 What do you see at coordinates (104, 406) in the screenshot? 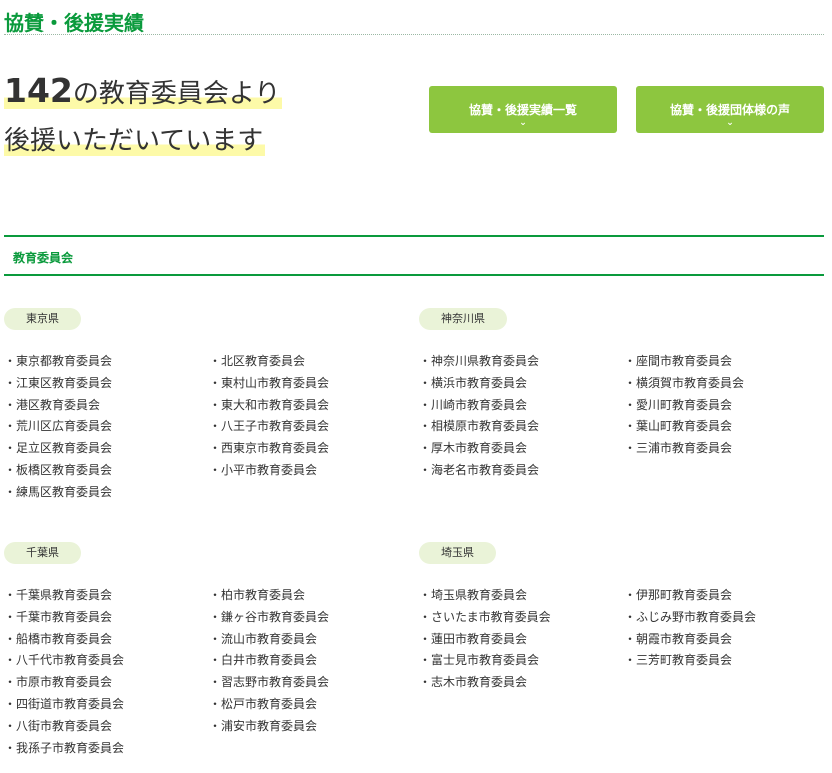
I see `list-item: 港区教育委員会` at bounding box center [104, 406].